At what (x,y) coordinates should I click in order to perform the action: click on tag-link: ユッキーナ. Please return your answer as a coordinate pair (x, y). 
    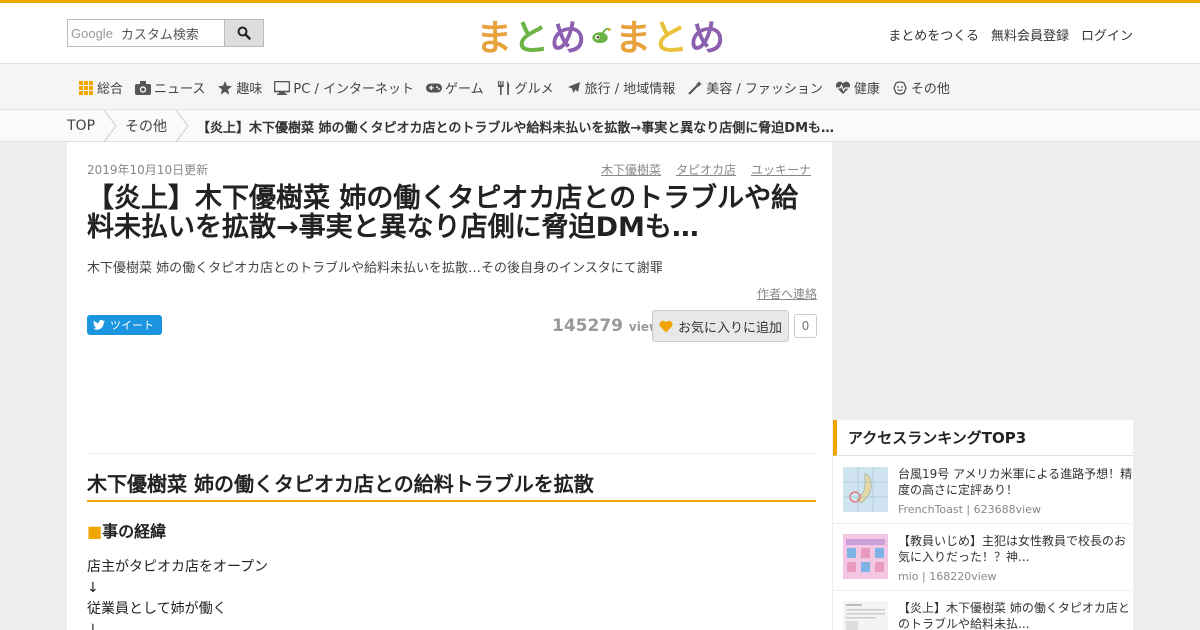
    Looking at the image, I should click on (781, 169).